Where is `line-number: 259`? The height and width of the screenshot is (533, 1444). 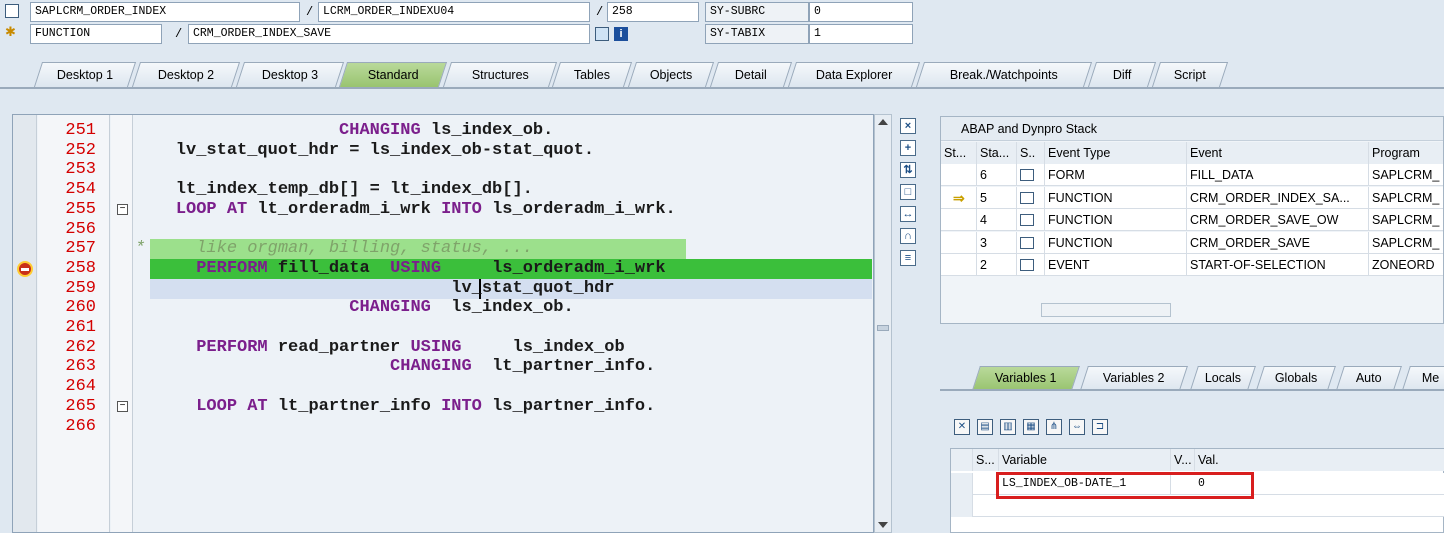 line-number: 259 is located at coordinates (80, 288).